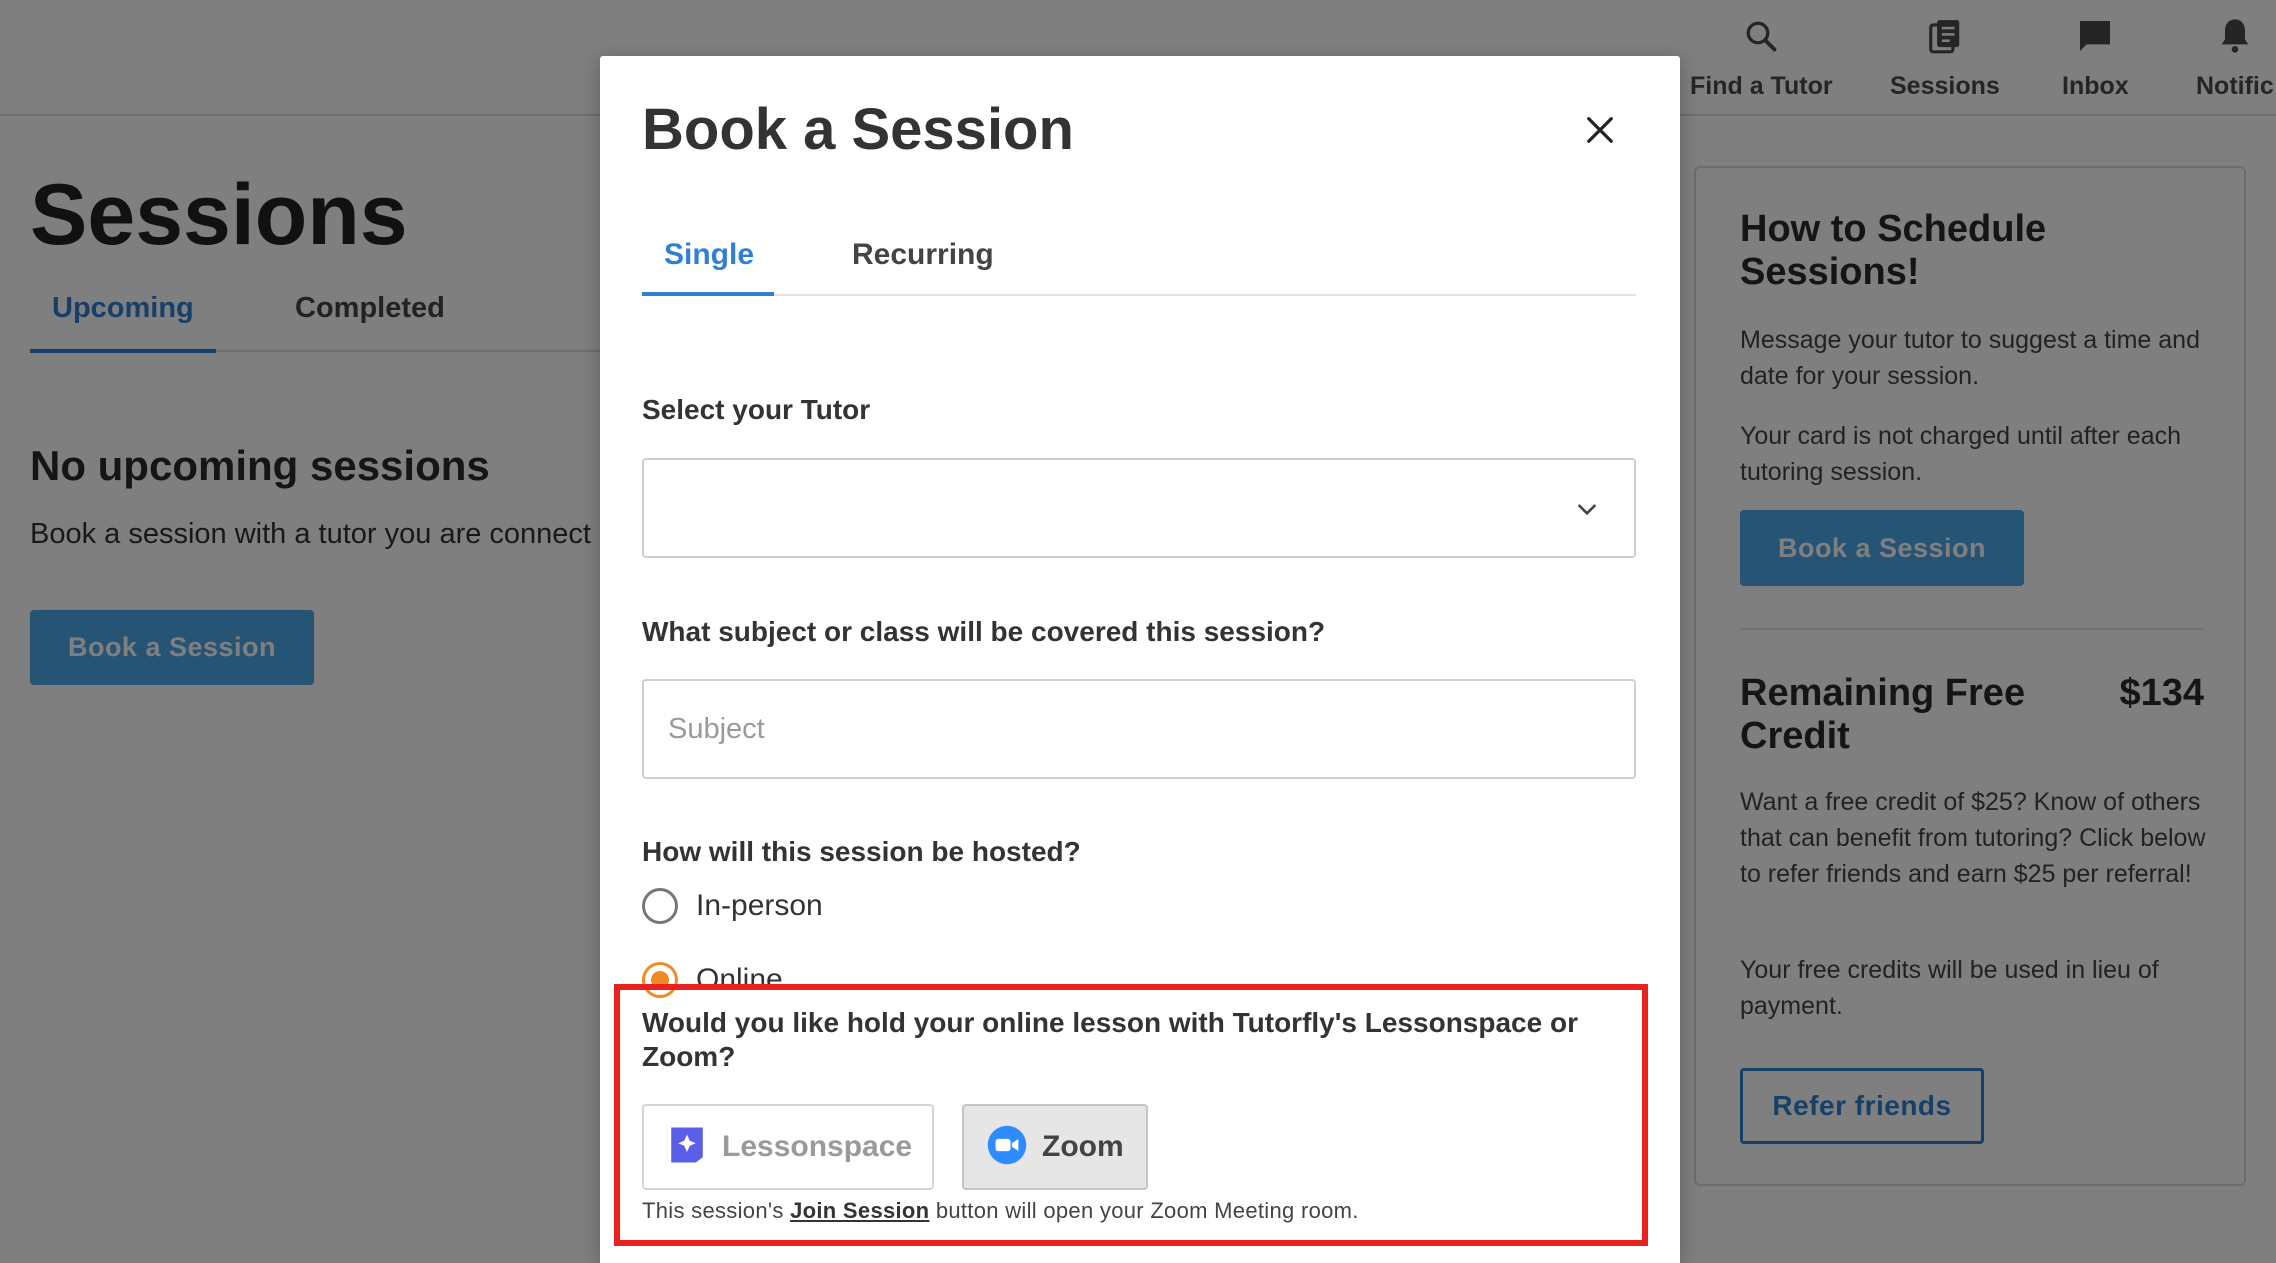  I want to click on highlight-box, so click(1131, 1115).